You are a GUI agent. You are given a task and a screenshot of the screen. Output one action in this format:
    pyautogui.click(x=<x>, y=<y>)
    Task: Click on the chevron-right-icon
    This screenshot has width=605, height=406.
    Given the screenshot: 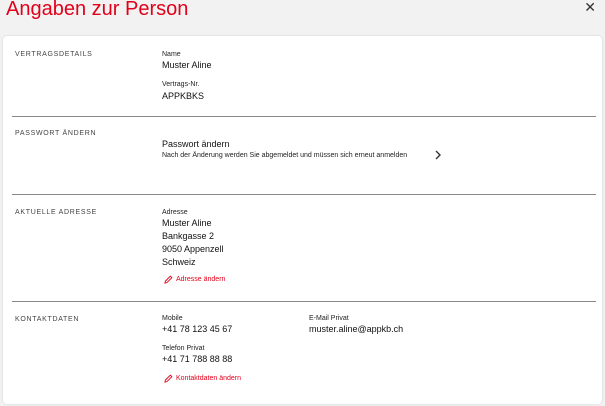 What is the action you would take?
    pyautogui.click(x=438, y=155)
    